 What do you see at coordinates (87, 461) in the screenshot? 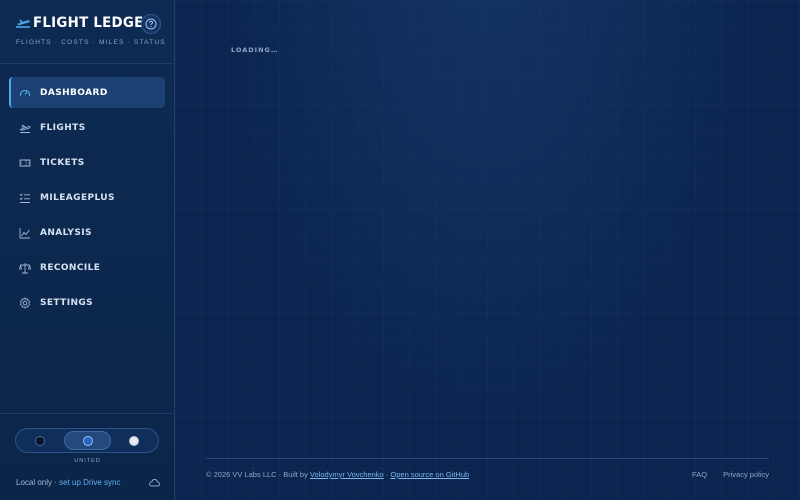
I see `theme-label: UNITED` at bounding box center [87, 461].